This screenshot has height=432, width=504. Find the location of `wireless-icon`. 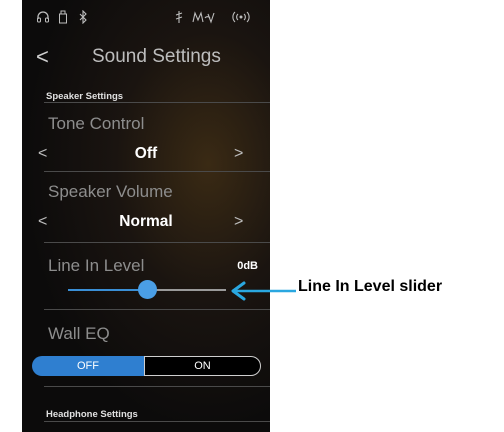

wireless-icon is located at coordinates (241, 19).